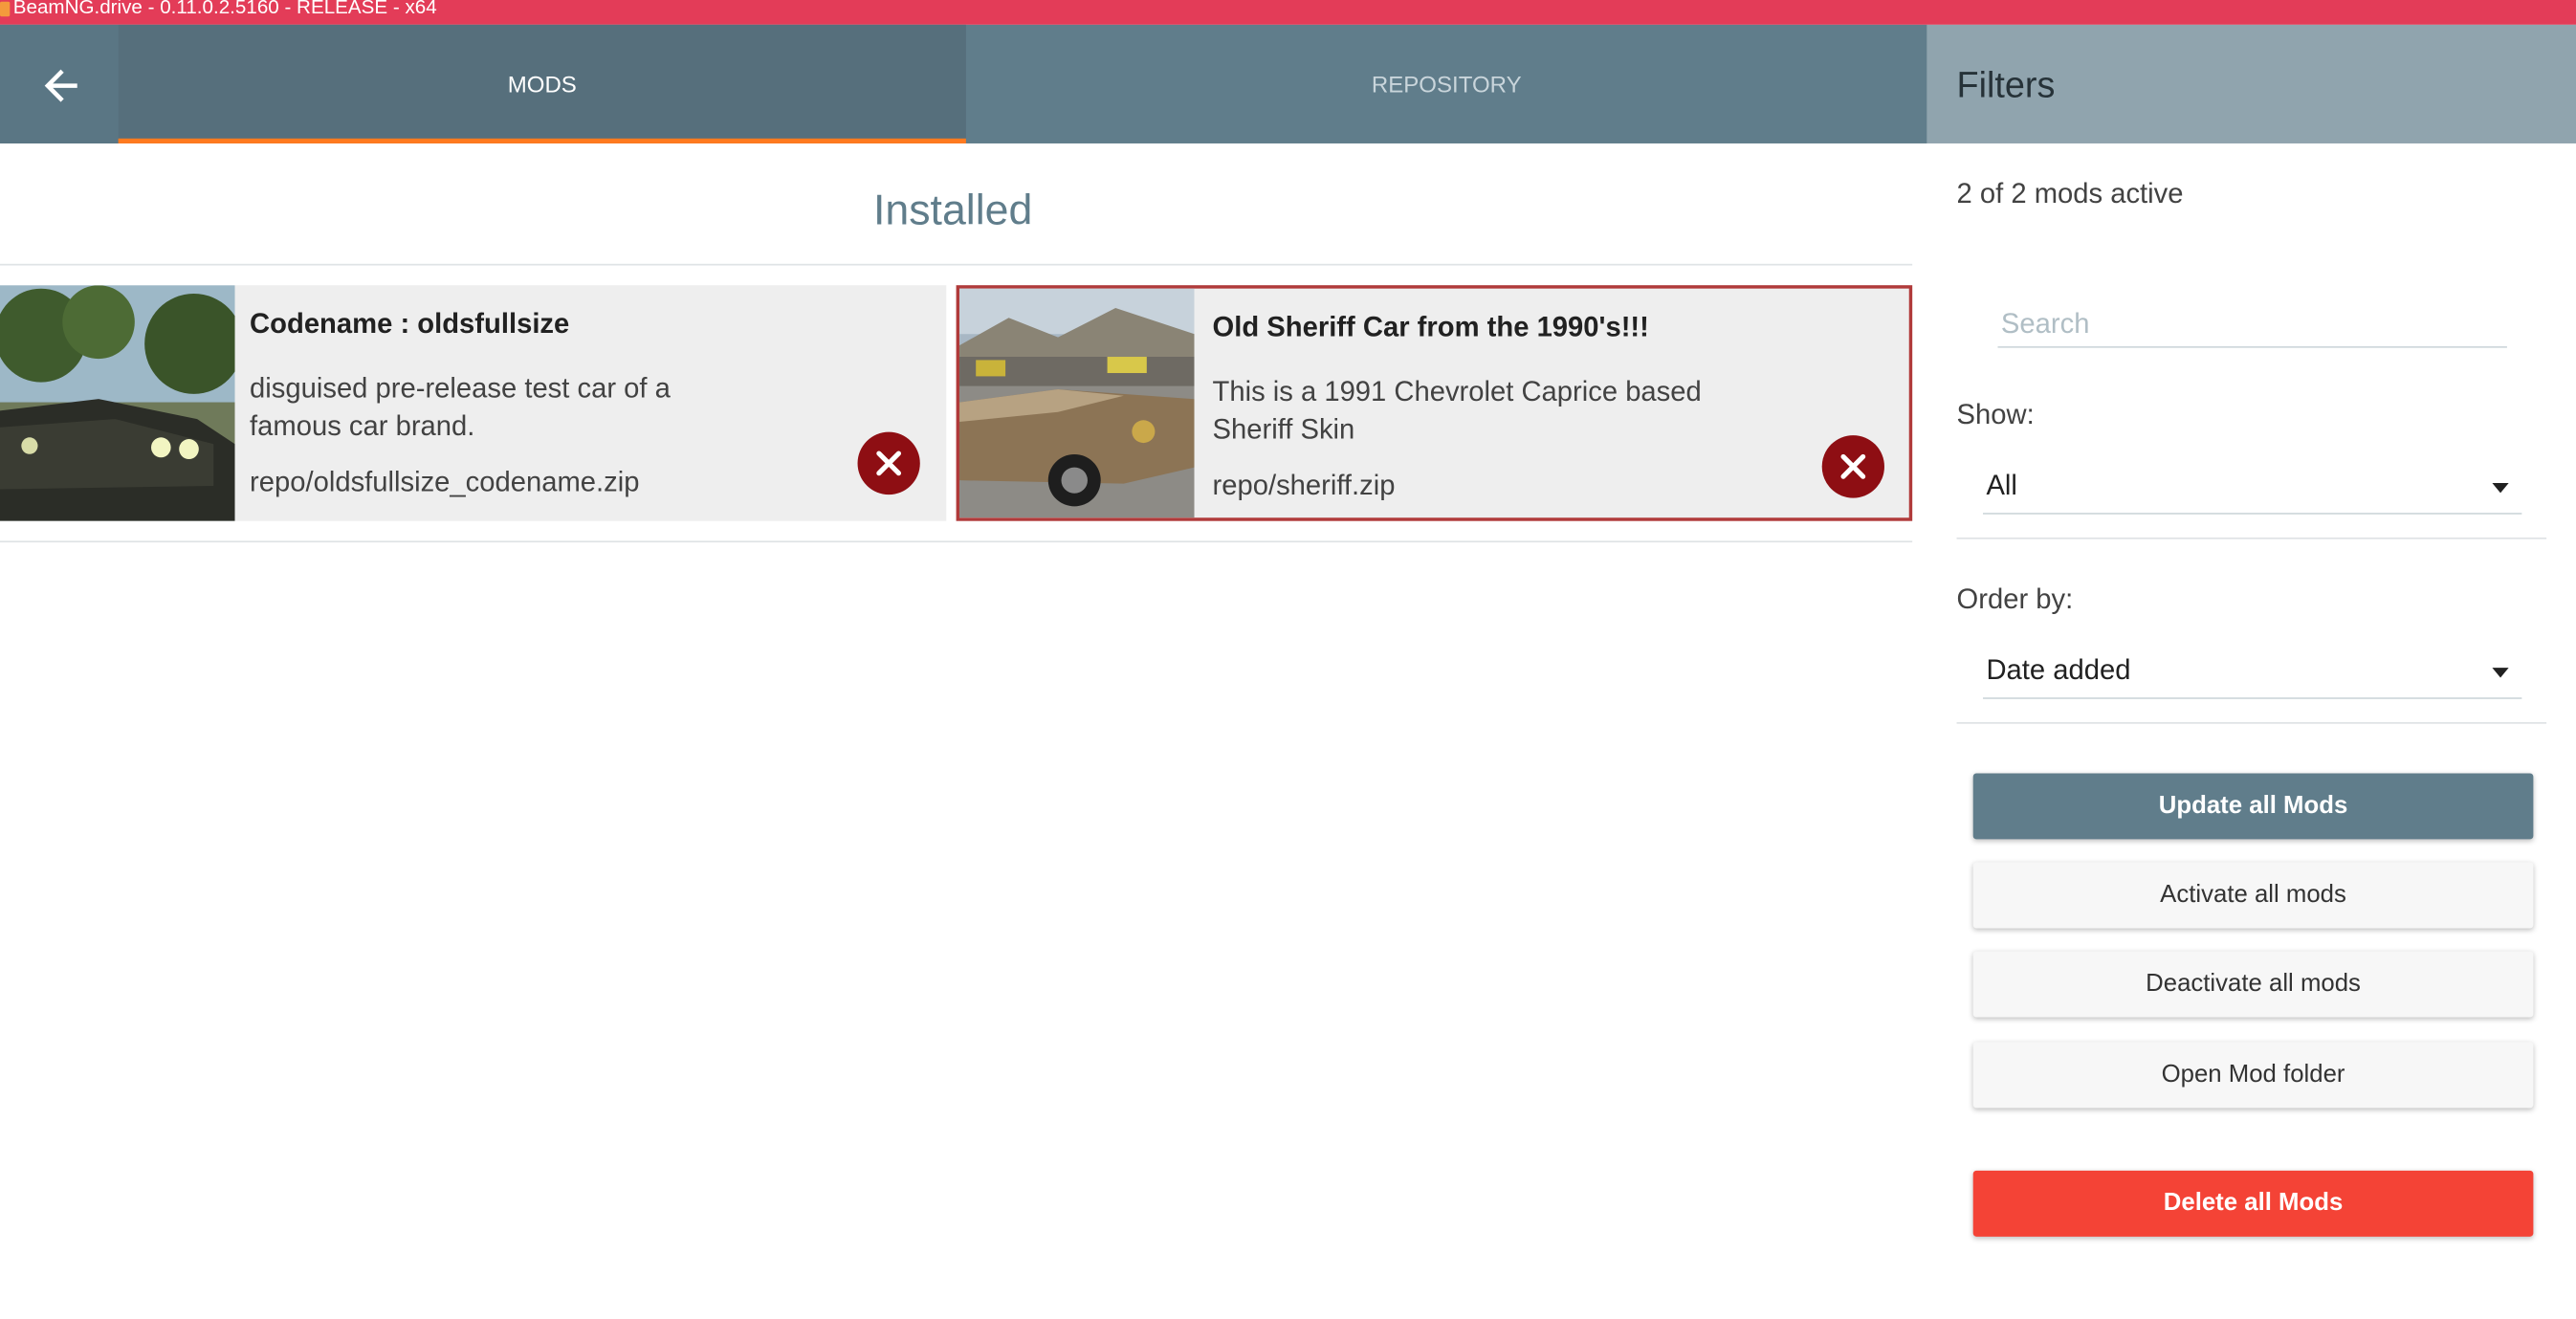  Describe the element at coordinates (2251, 83) in the screenshot. I see `filters-header: Filters` at that location.